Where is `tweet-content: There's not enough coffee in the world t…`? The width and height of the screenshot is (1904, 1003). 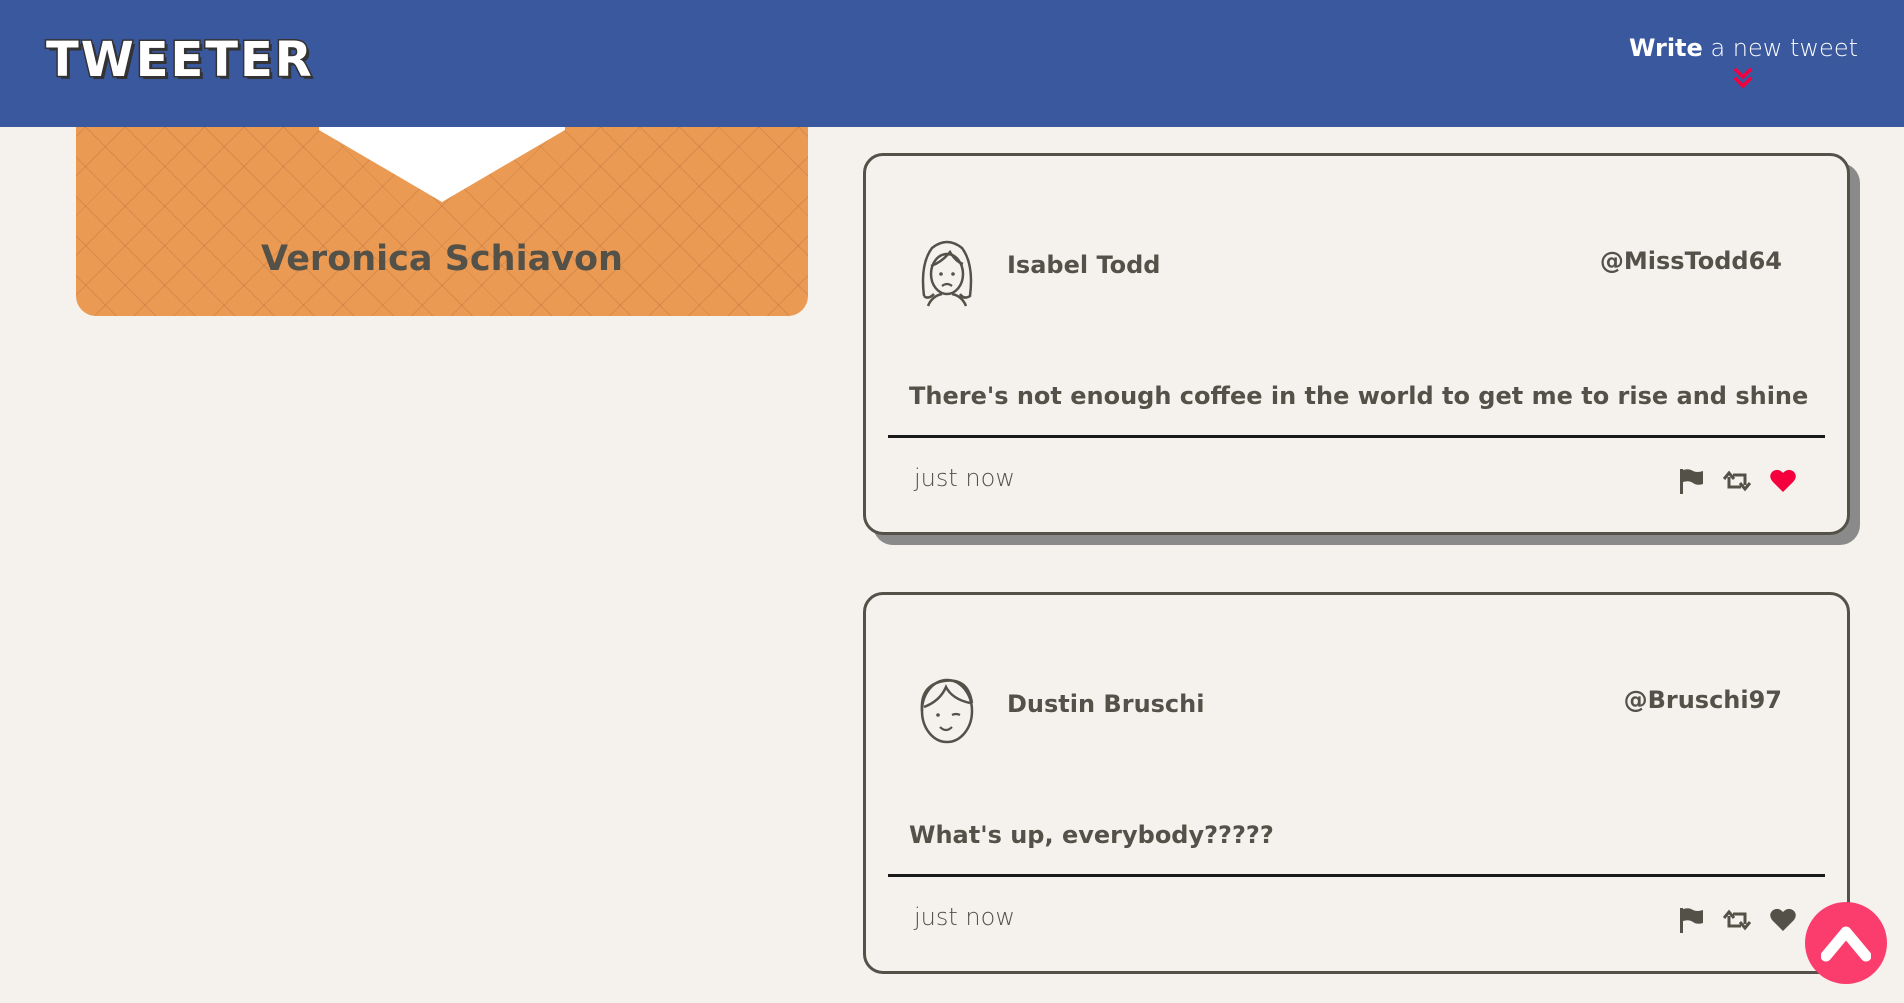 tweet-content: There's not enough coffee in the world t… is located at coordinates (1359, 396).